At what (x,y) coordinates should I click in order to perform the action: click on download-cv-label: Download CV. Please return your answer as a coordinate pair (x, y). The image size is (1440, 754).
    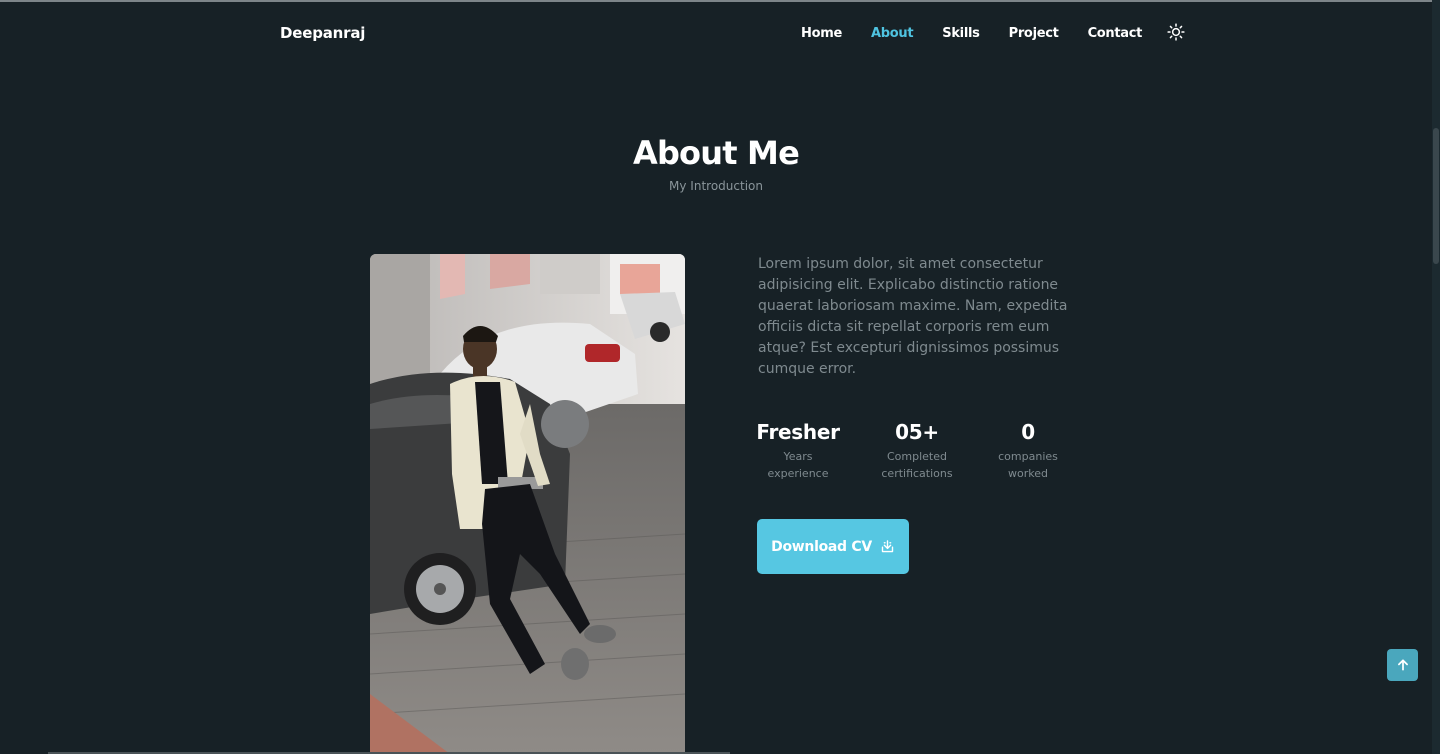
    Looking at the image, I should click on (821, 546).